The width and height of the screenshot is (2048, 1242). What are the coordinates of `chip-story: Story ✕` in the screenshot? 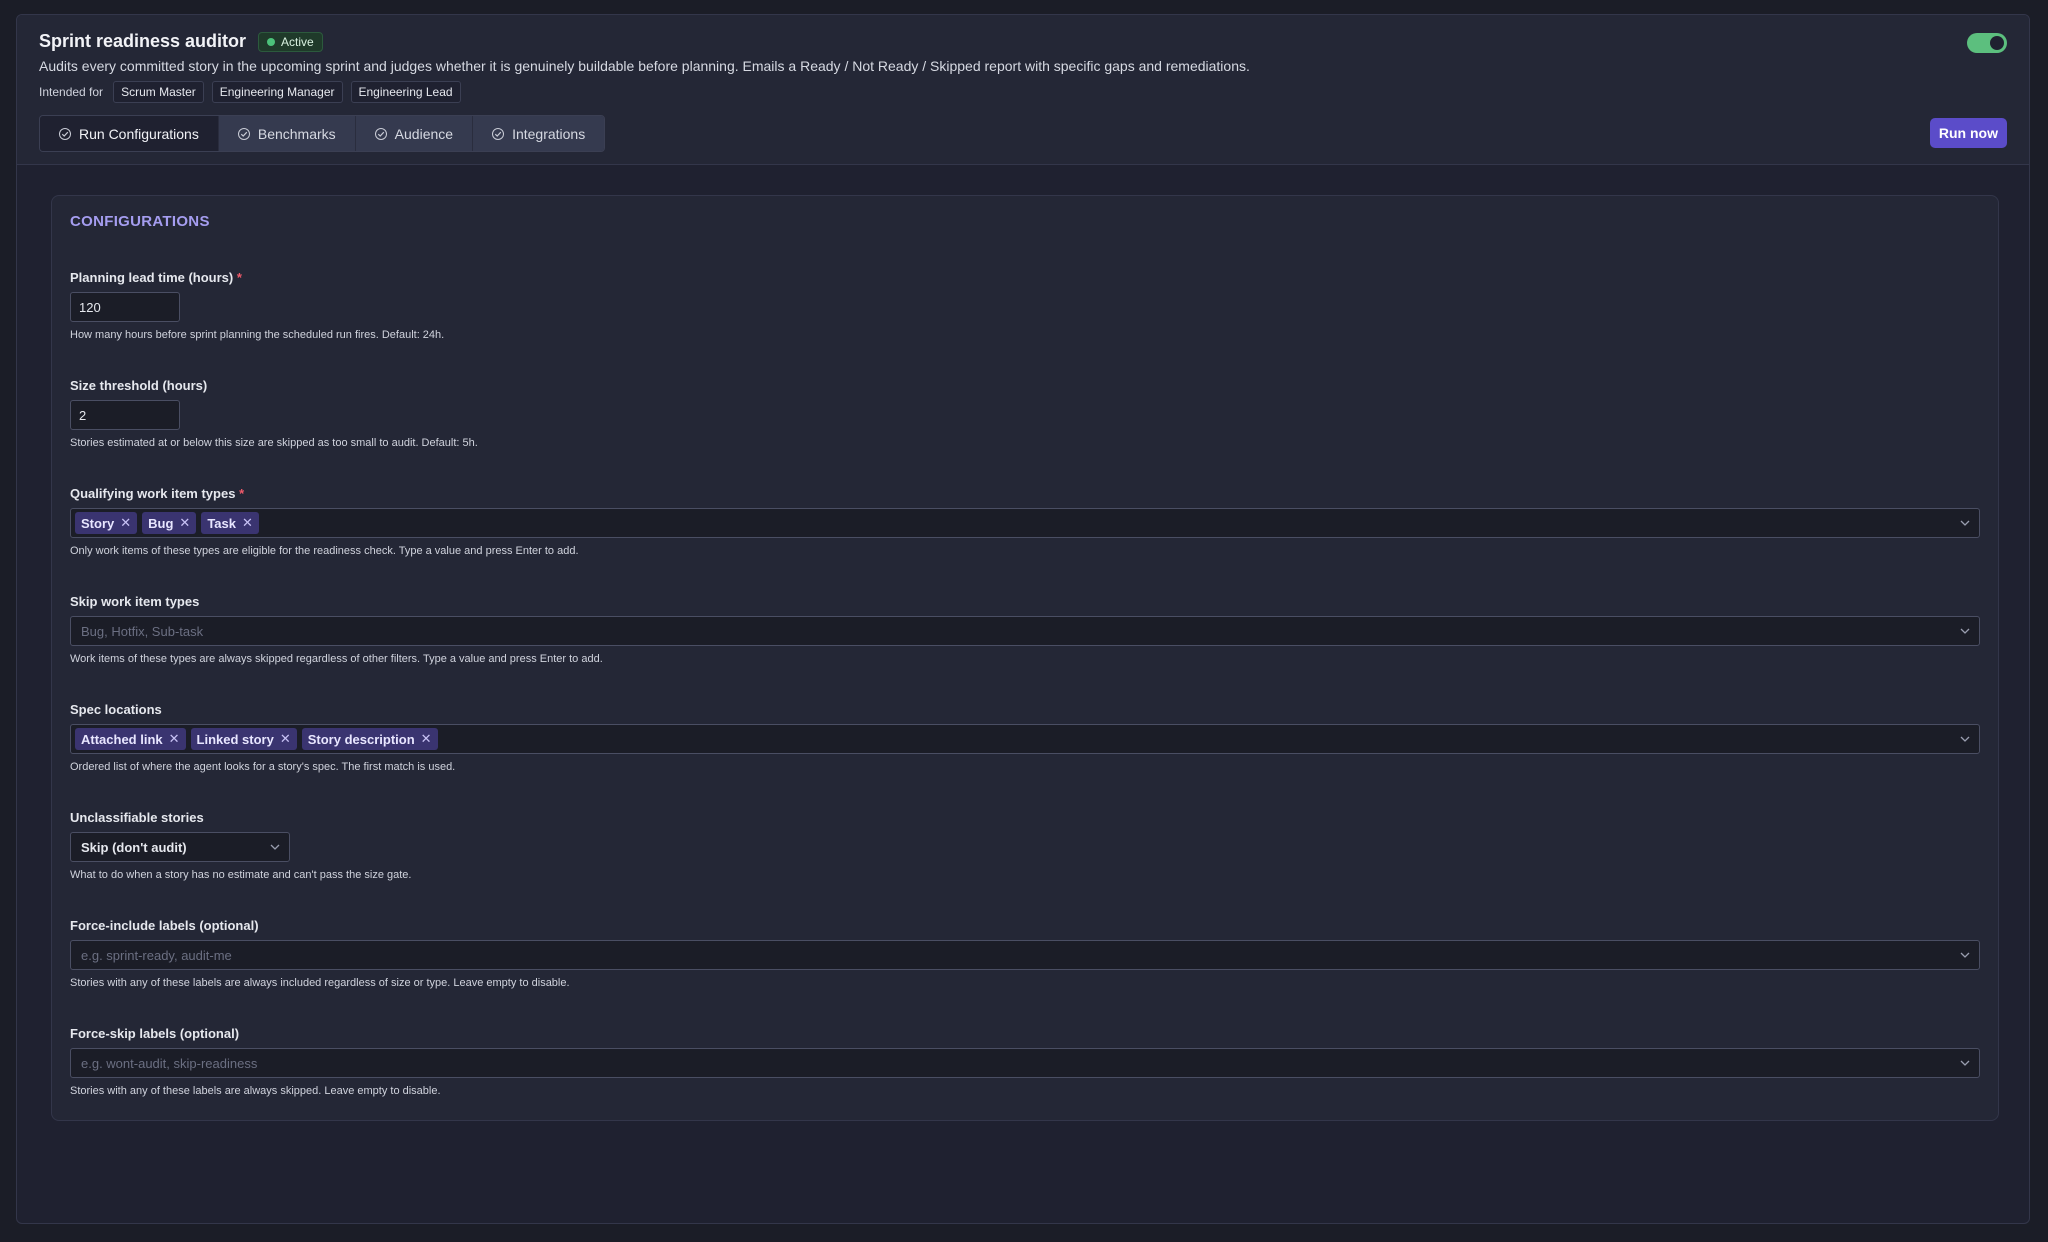 It's located at (106, 523).